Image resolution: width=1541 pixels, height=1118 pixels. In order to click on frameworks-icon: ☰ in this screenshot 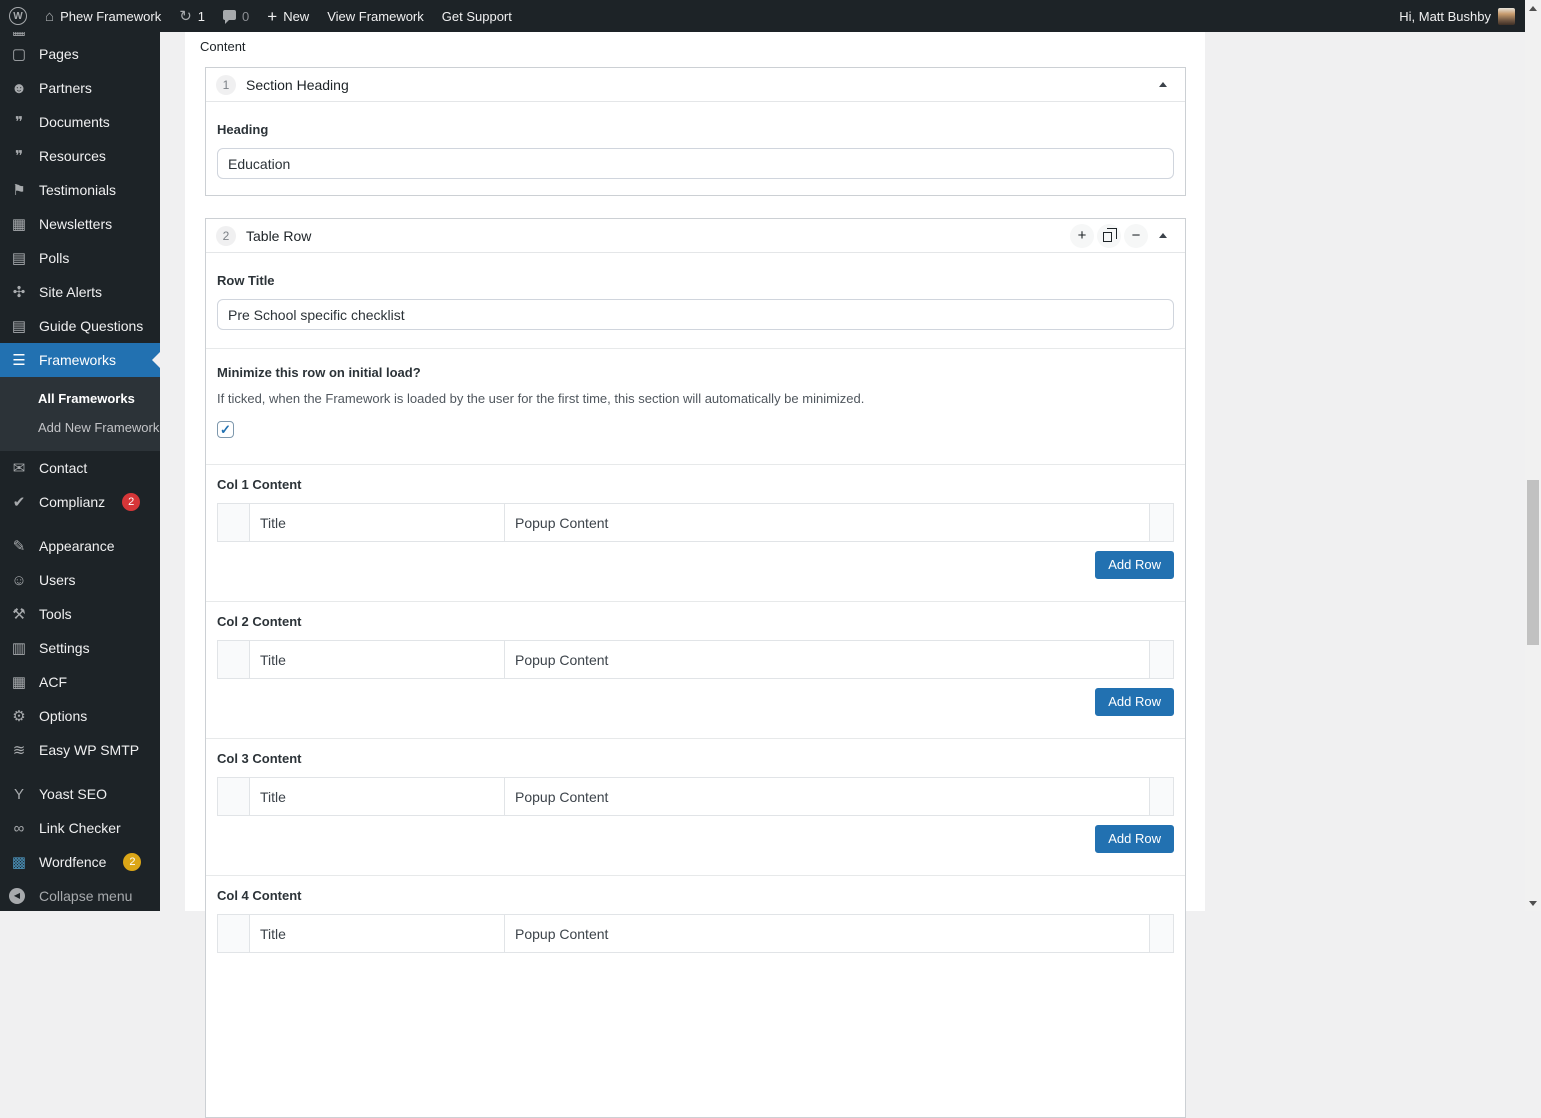, I will do `click(19, 360)`.